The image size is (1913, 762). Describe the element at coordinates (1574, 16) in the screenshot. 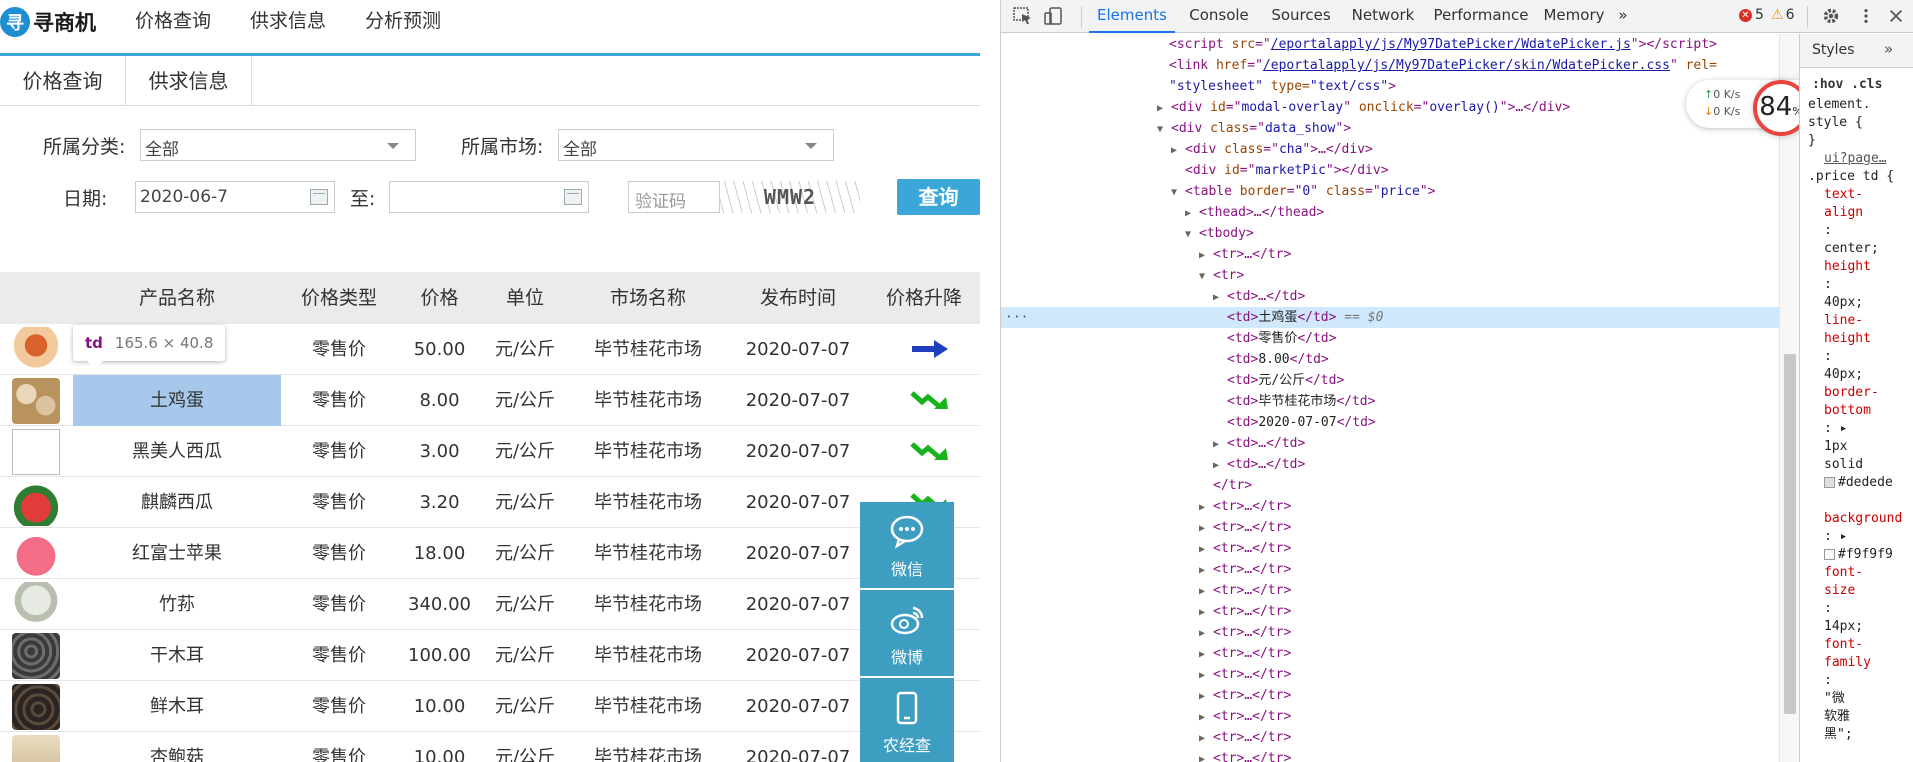

I see `tab-memory: Memory` at that location.